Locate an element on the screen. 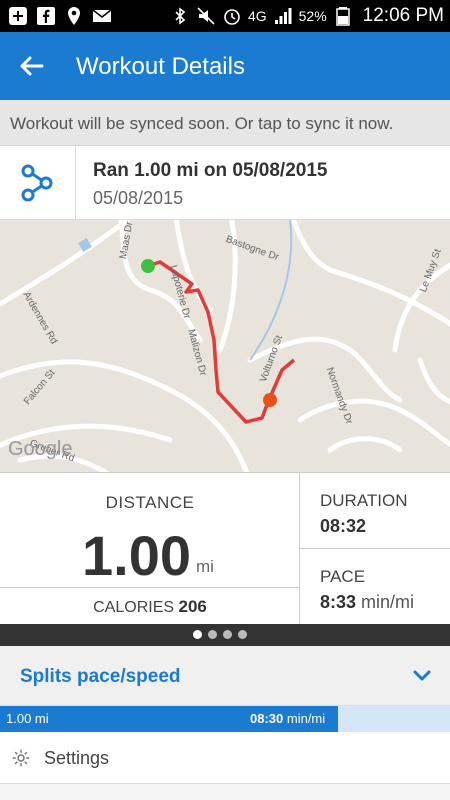 This screenshot has height=800, width=450. calories-row: CALORIES 206 is located at coordinates (150, 606).